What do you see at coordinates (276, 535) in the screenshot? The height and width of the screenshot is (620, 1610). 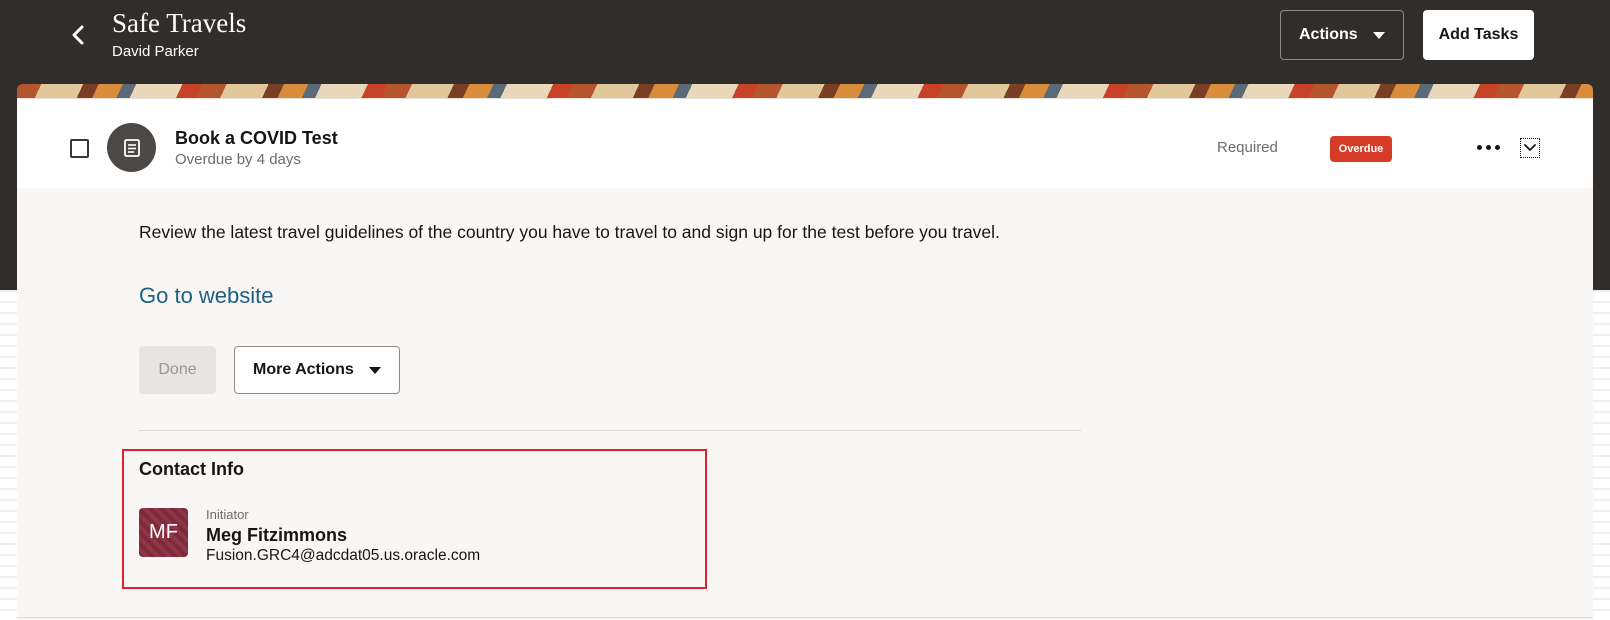 I see `contact-name: Meg Fitzimmons` at bounding box center [276, 535].